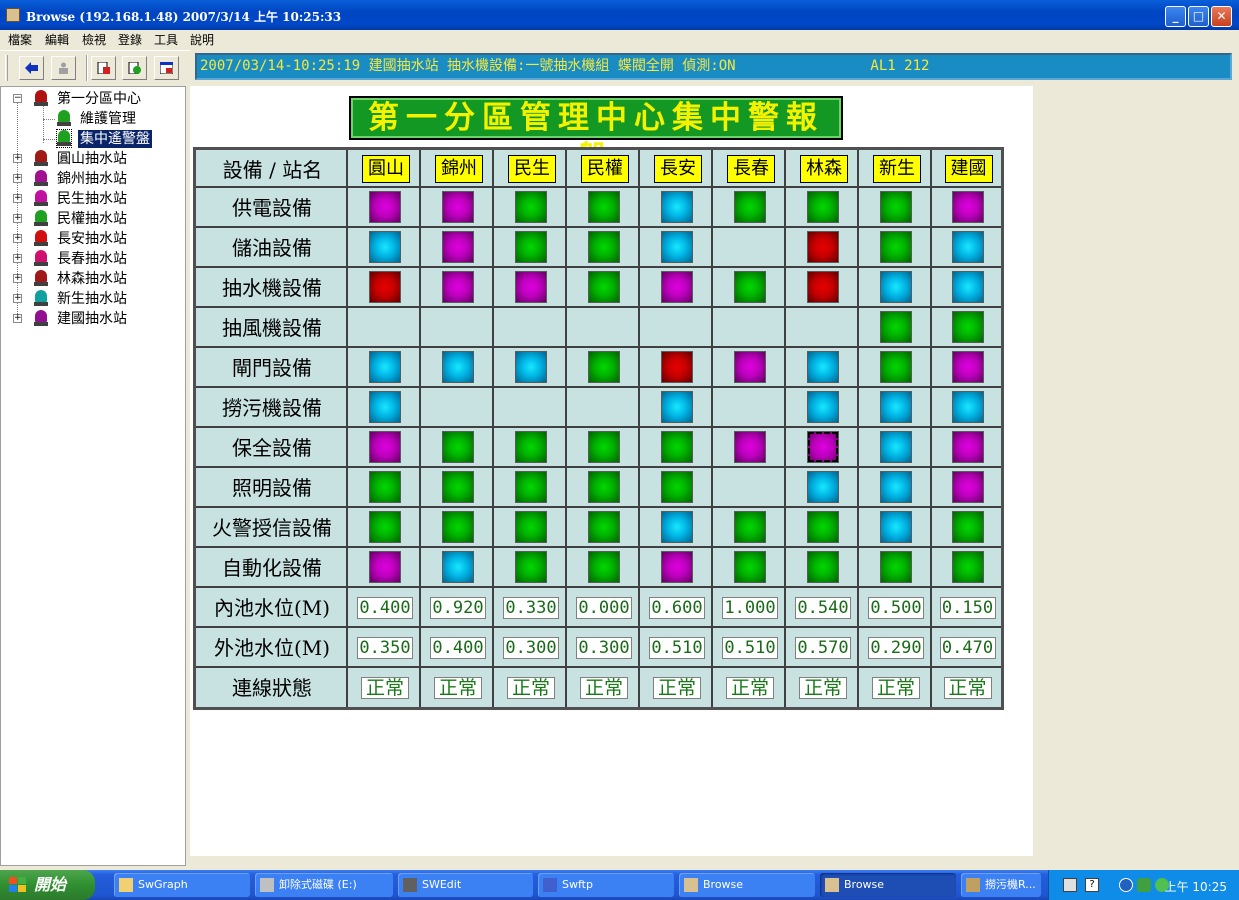  Describe the element at coordinates (1221, 16) in the screenshot. I see `close-button: ✕` at that location.